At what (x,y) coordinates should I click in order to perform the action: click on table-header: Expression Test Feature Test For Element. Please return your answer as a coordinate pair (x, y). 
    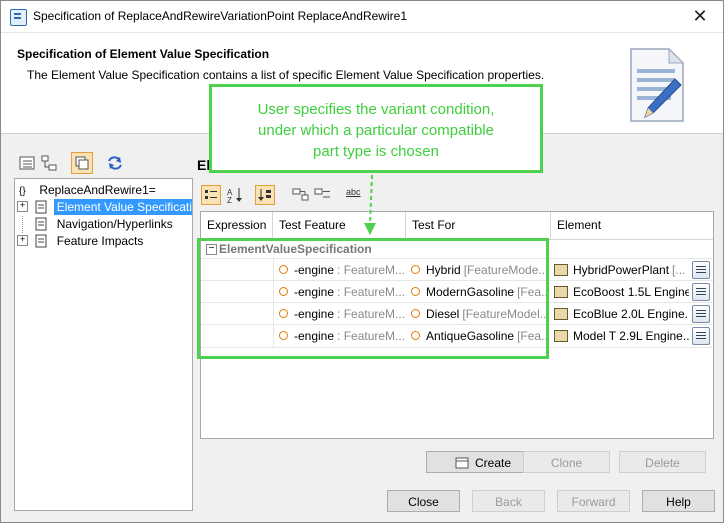
    Looking at the image, I should click on (457, 226).